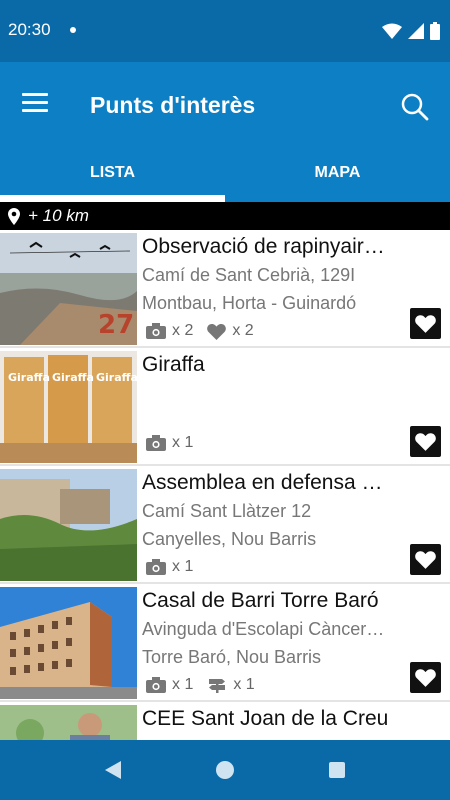  I want to click on poi-district: Montbau, Horta - Guinardó, so click(249, 303).